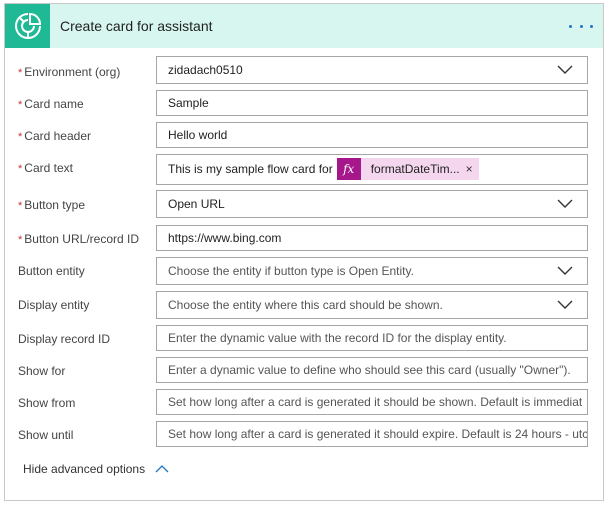 The image size is (612, 510). What do you see at coordinates (205, 70) in the screenshot?
I see `environment-value: zidadach0510` at bounding box center [205, 70].